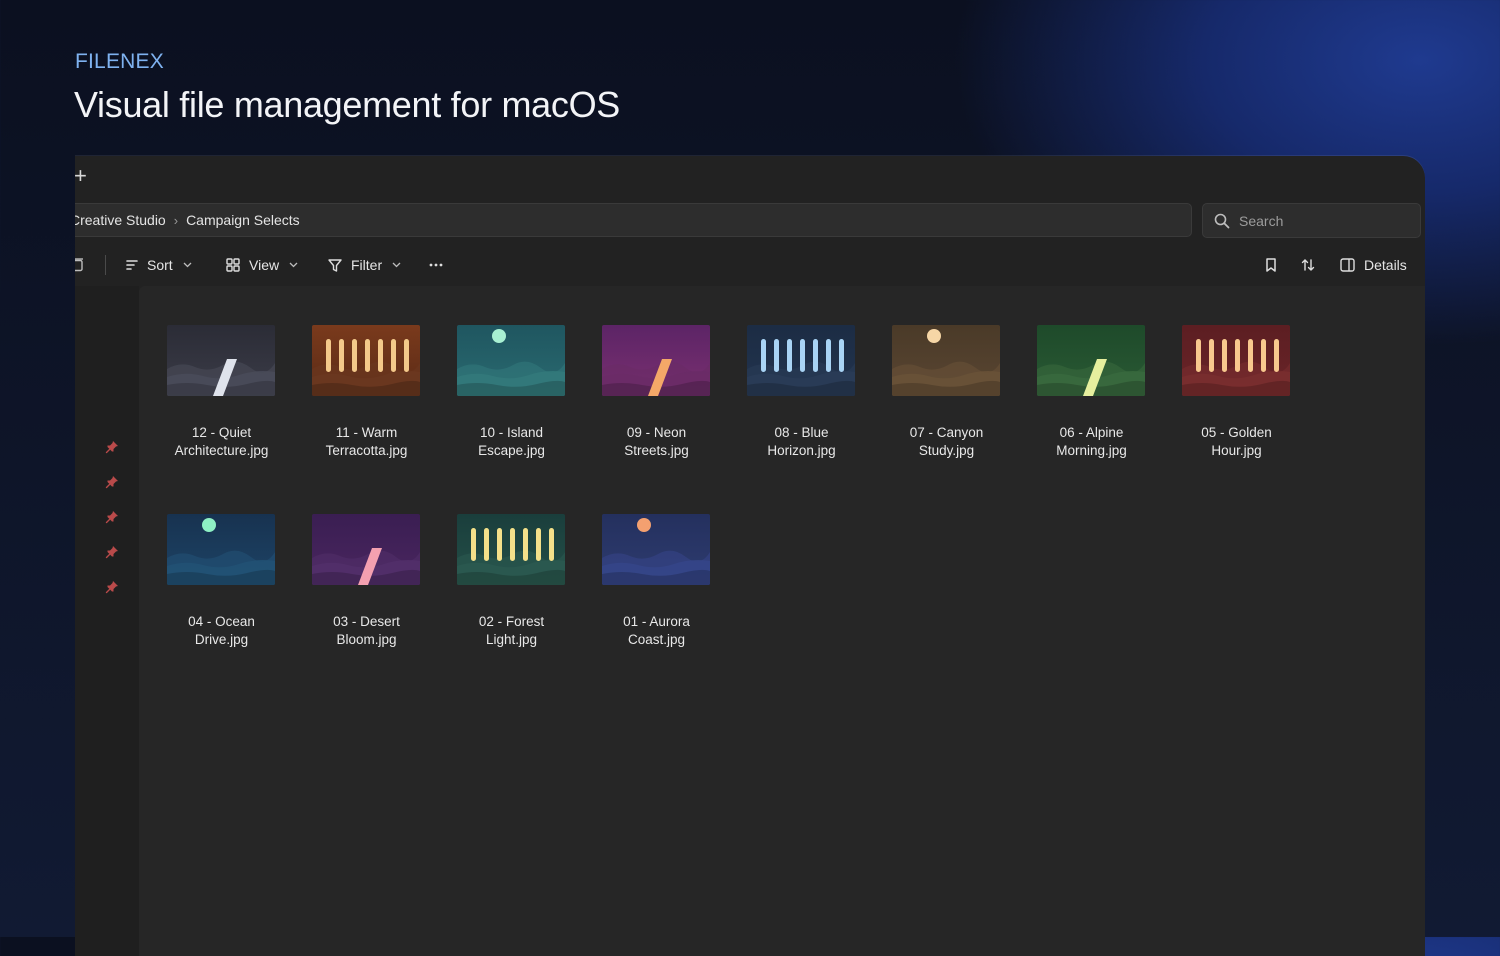  Describe the element at coordinates (750, 178) in the screenshot. I see `tab-bar: +` at that location.